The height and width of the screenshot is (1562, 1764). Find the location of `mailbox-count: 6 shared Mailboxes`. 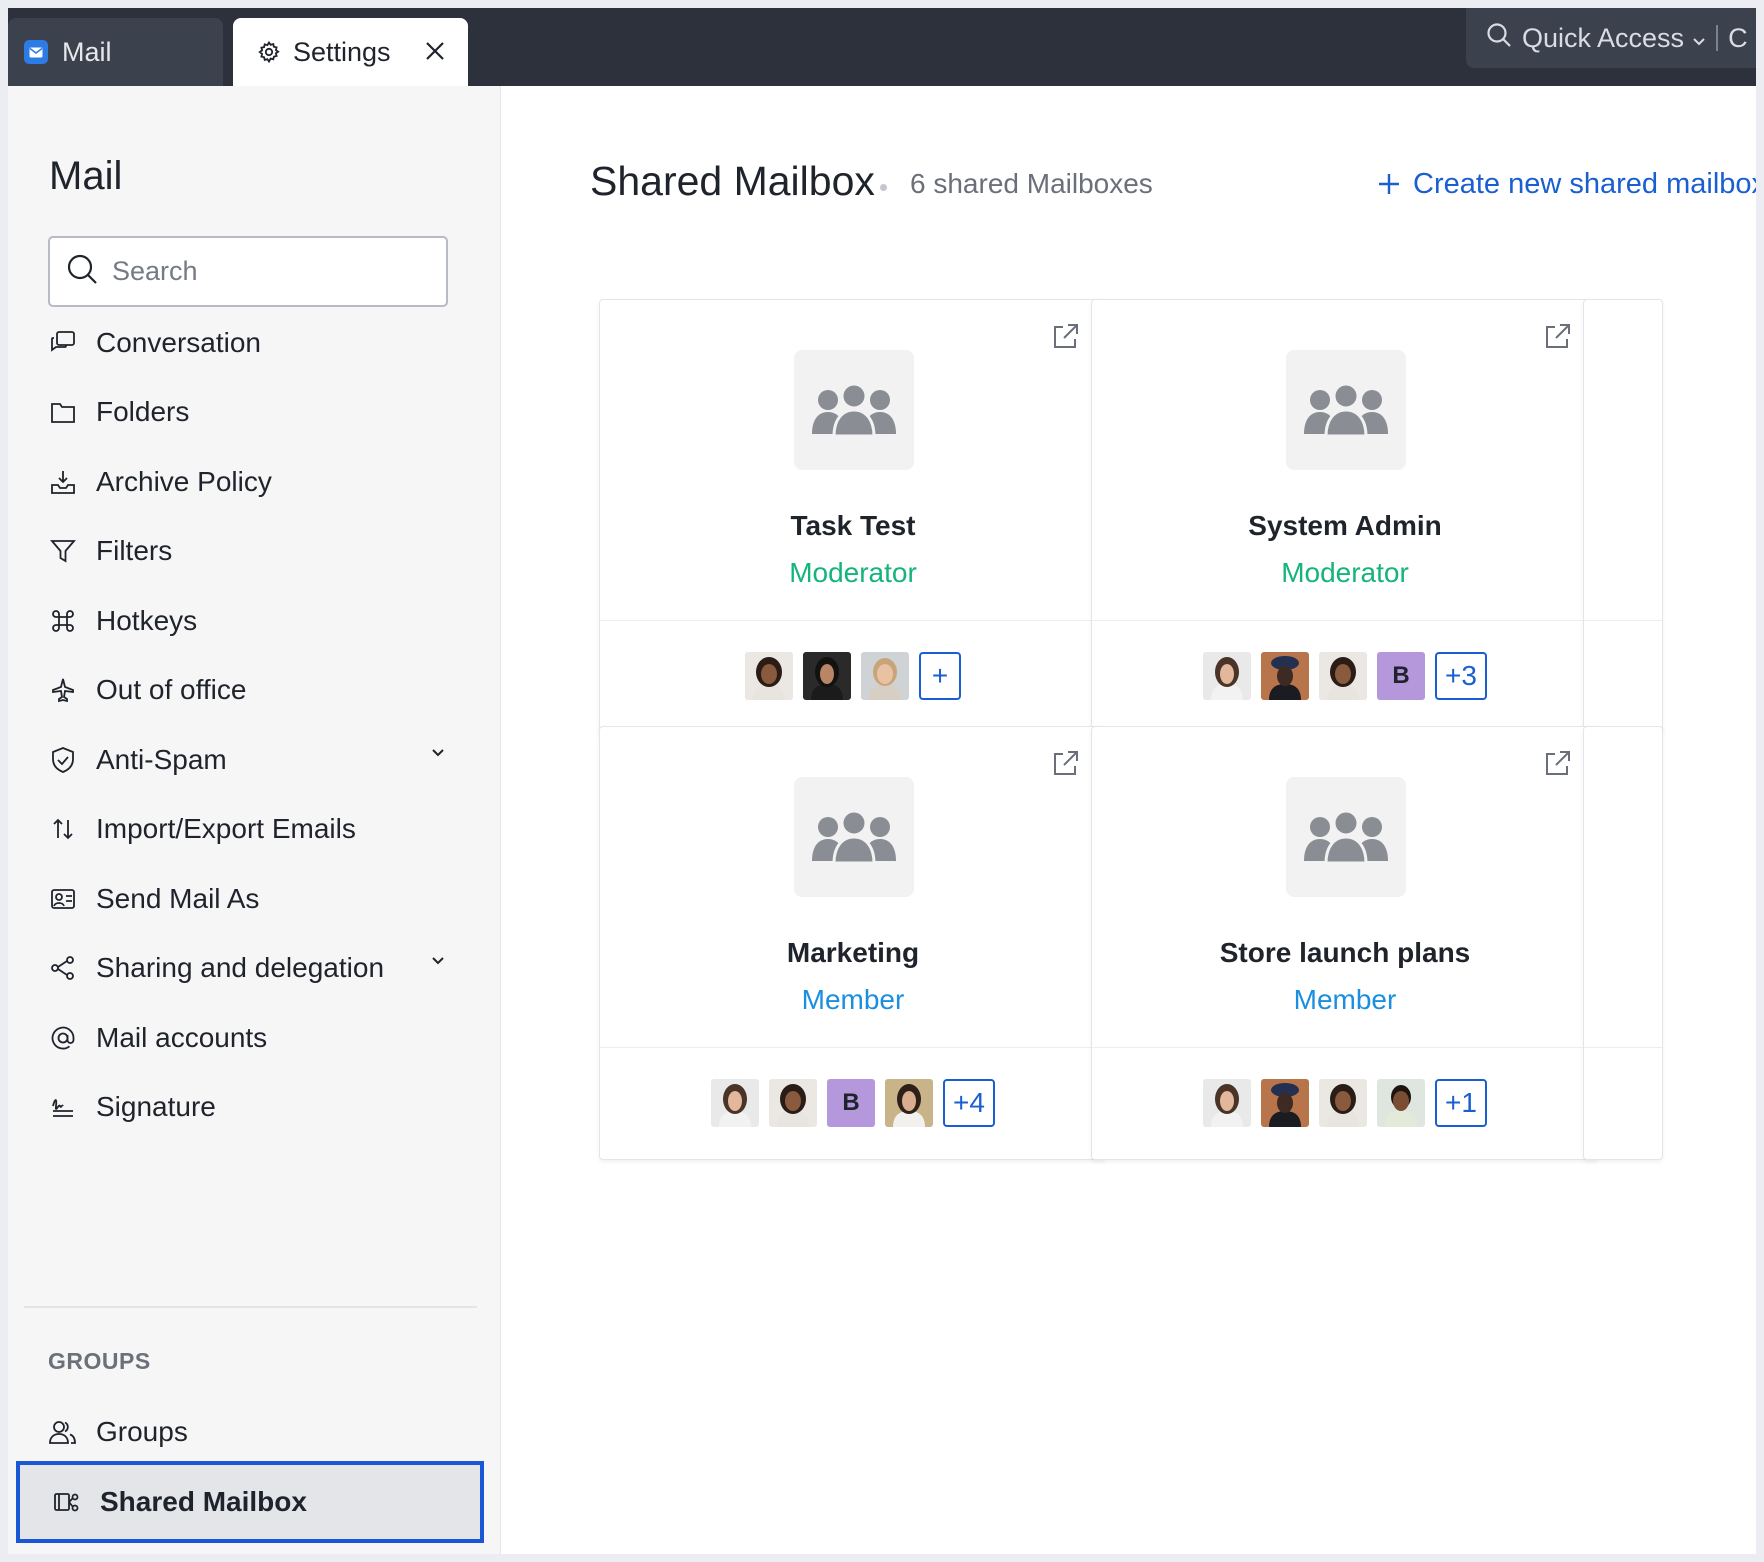

mailbox-count: 6 shared Mailboxes is located at coordinates (1031, 183).